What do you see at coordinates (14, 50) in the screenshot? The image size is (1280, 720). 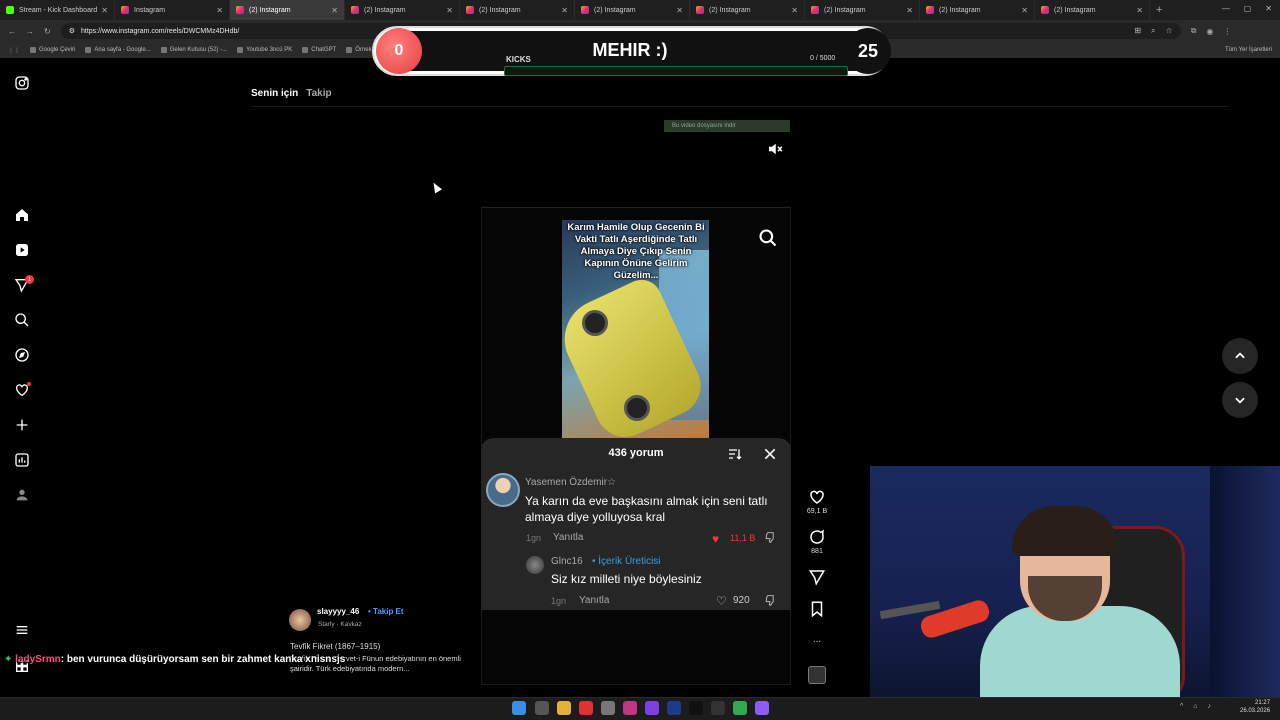 I see `apps-grid-icon: ⋮⋮` at bounding box center [14, 50].